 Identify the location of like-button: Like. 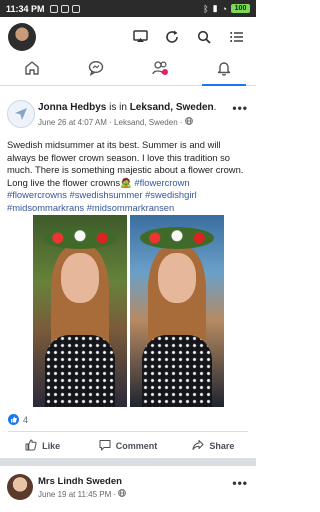
(42, 446).